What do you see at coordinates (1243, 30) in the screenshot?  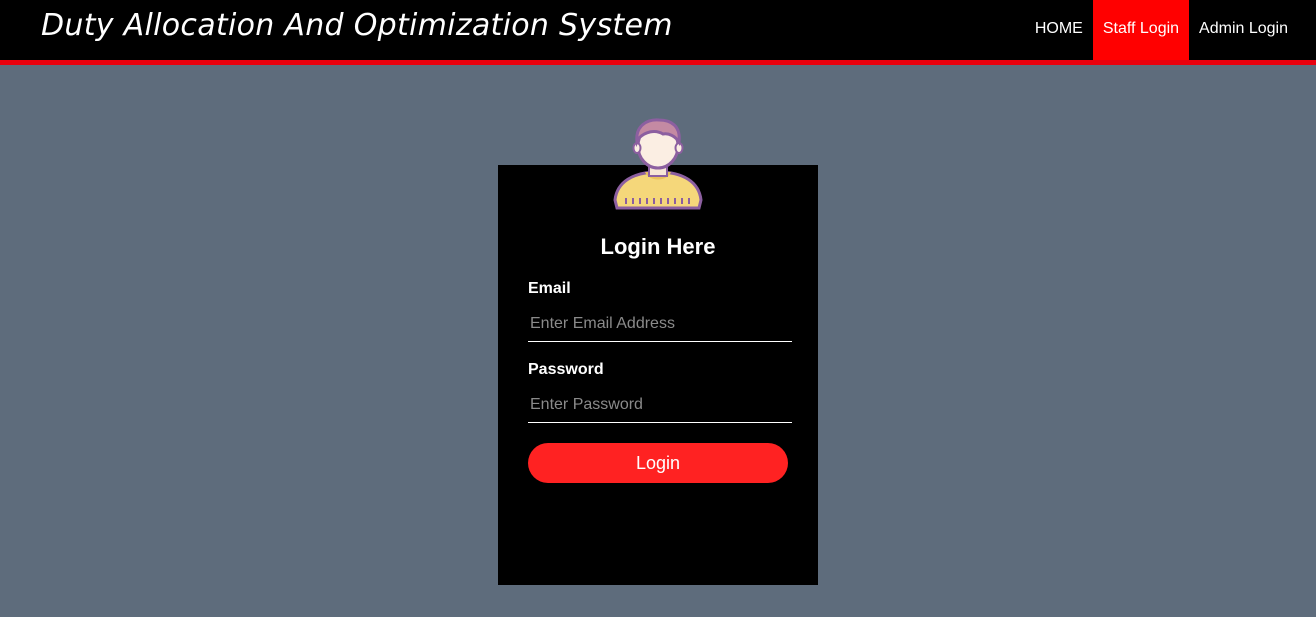 I see `nav-admin-login-link: Admin Login` at bounding box center [1243, 30].